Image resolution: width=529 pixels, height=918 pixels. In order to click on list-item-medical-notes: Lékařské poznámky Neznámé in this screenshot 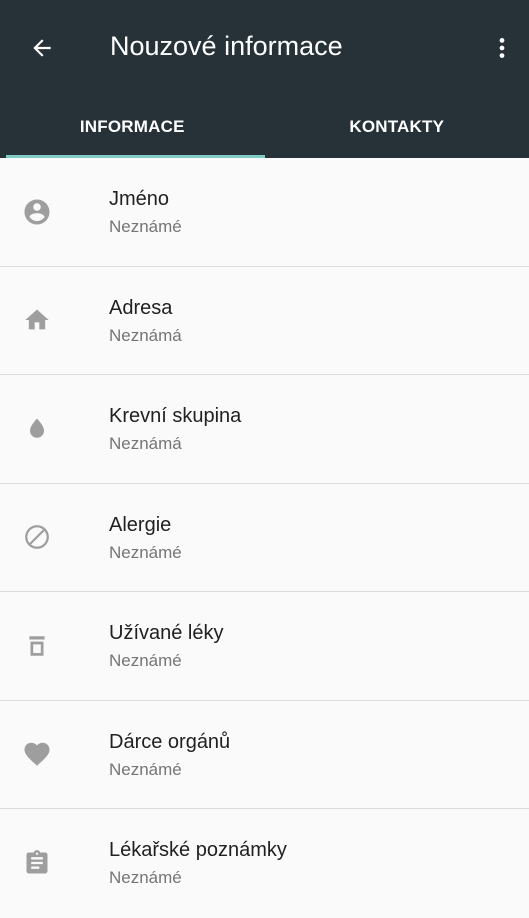, I will do `click(264, 863)`.